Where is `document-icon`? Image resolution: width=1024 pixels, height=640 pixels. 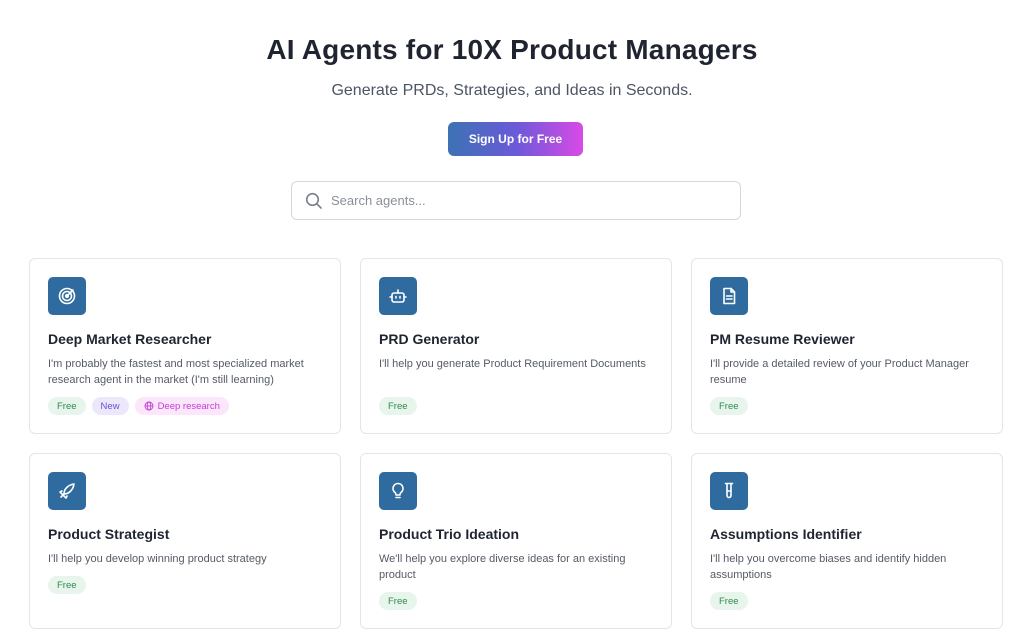 document-icon is located at coordinates (729, 296).